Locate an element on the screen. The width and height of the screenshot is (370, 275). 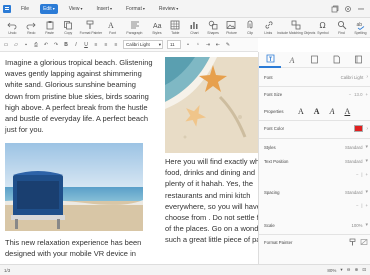
settings-icon is located at coordinates (348, 9).